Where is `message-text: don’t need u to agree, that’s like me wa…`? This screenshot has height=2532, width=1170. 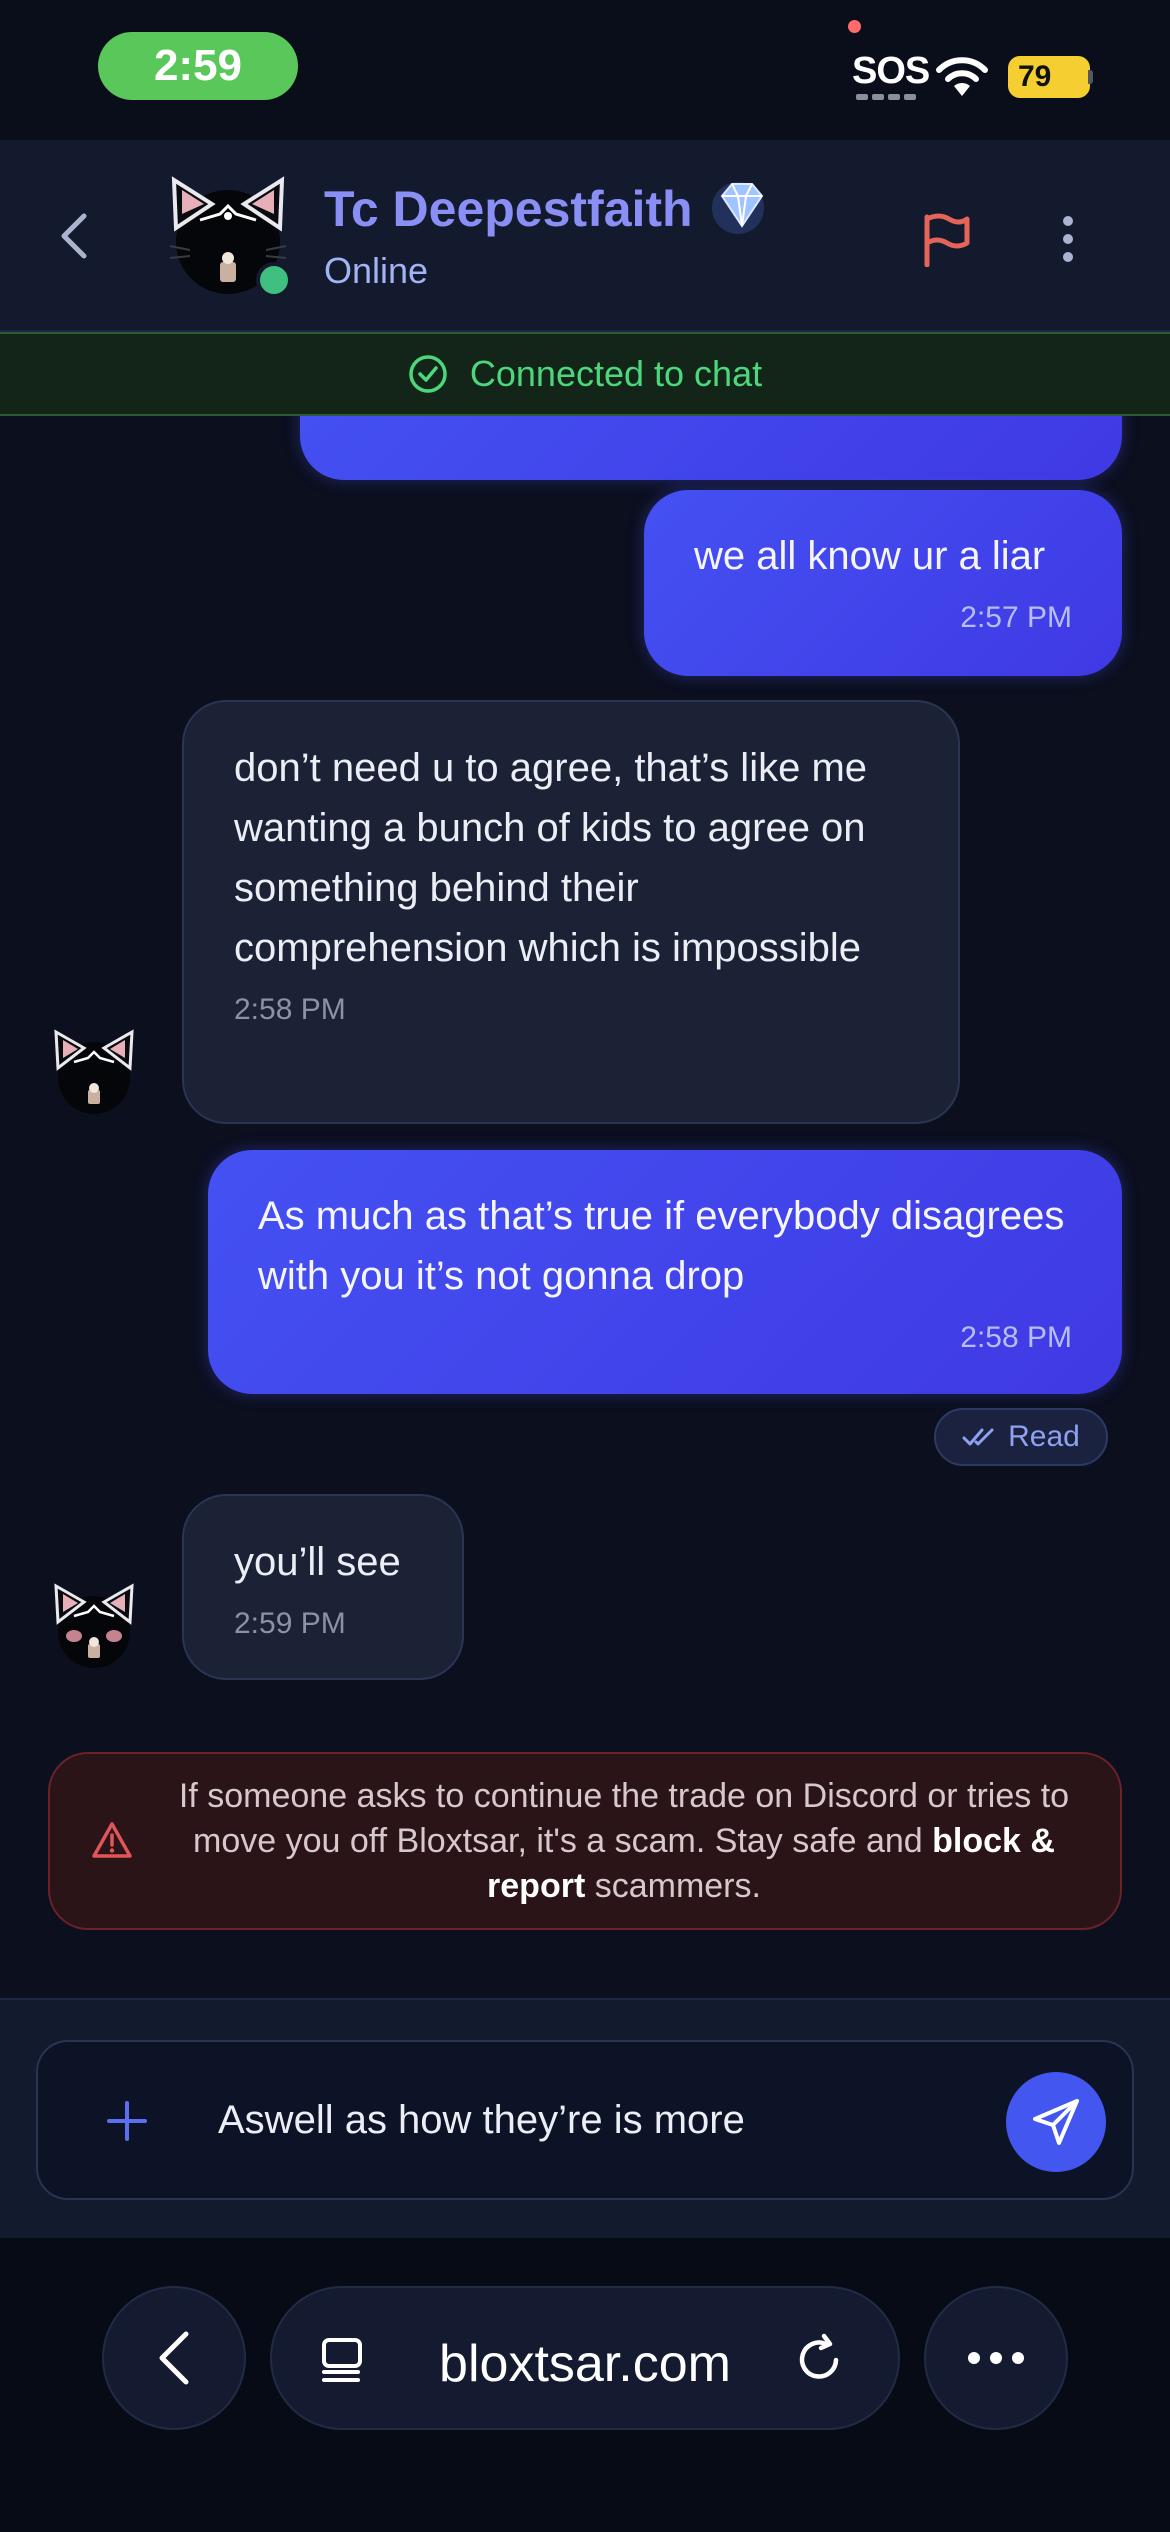
message-text: don’t need u to agree, that’s like me wa… is located at coordinates (551, 858).